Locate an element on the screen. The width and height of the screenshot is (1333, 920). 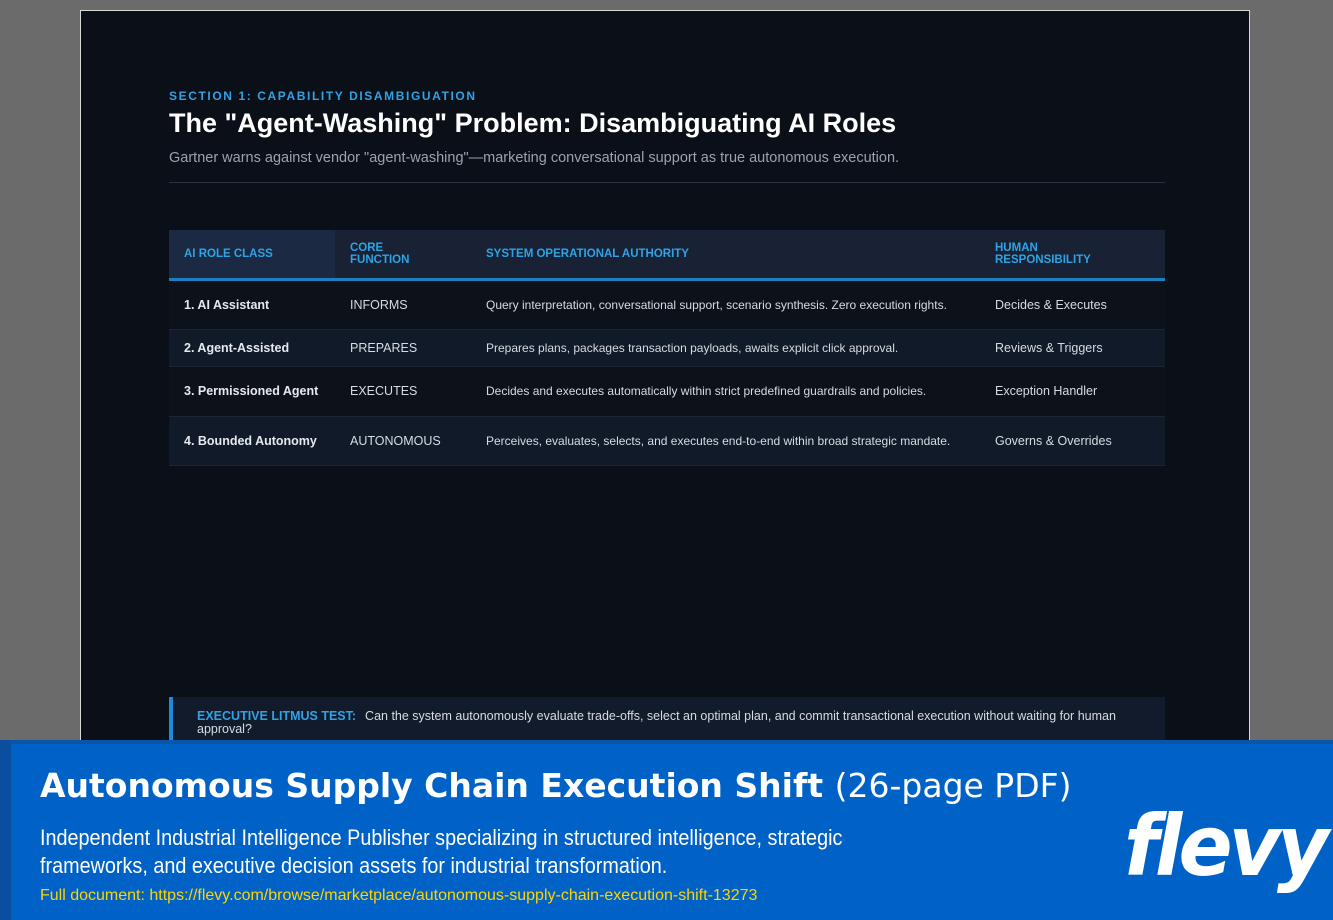
role-cell: 3. Permissioned Agent is located at coordinates (252, 391).